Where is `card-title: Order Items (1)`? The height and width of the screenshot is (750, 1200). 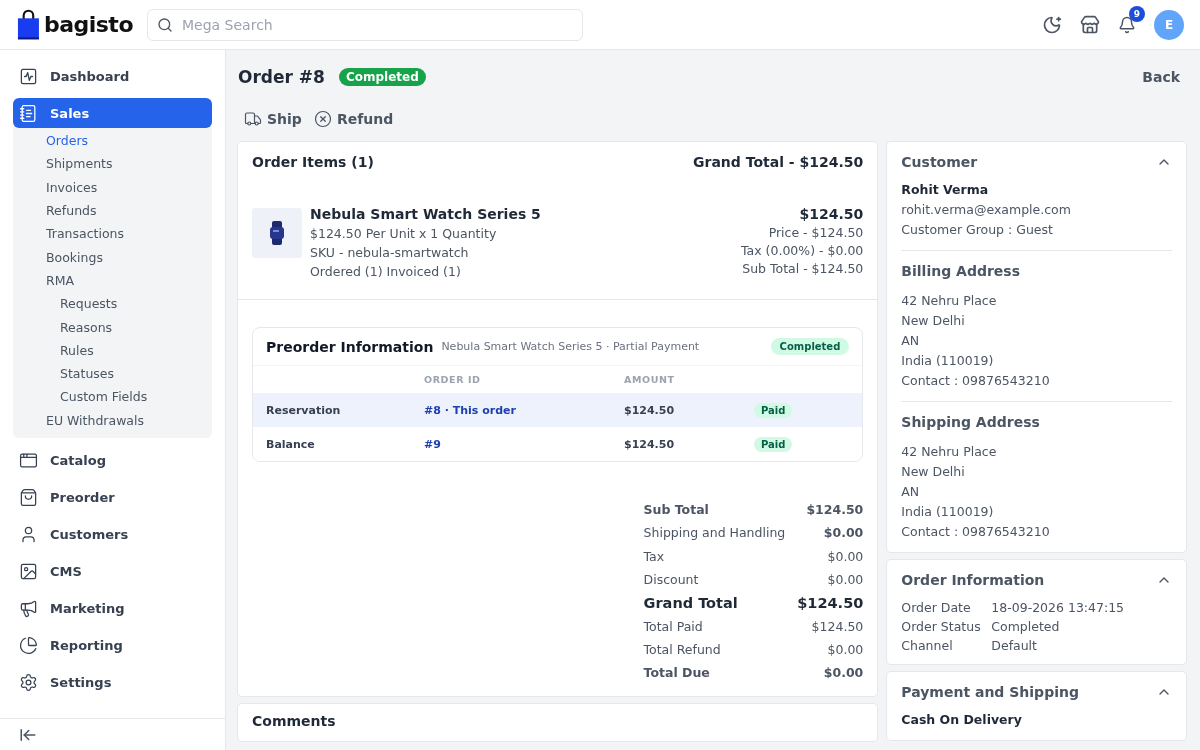
card-title: Order Items (1) is located at coordinates (313, 162).